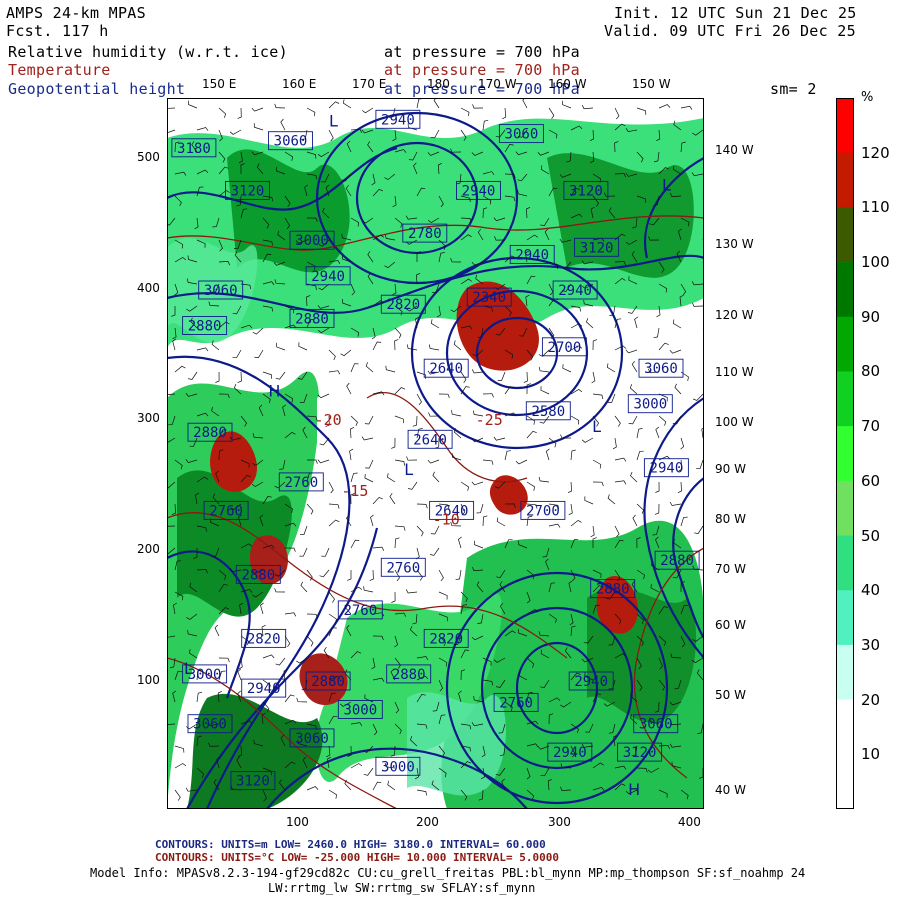  What do you see at coordinates (489, 420) in the screenshot?
I see `temperature-label: -25` at bounding box center [489, 420].